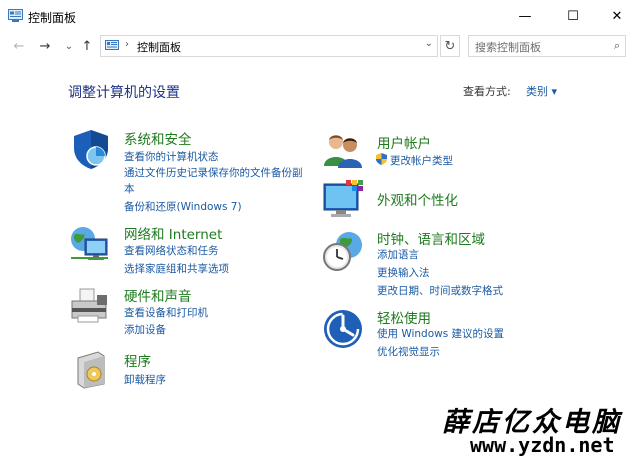 This screenshot has width=640, height=466. Describe the element at coordinates (91, 149) in the screenshot. I see `shield-icon` at that location.